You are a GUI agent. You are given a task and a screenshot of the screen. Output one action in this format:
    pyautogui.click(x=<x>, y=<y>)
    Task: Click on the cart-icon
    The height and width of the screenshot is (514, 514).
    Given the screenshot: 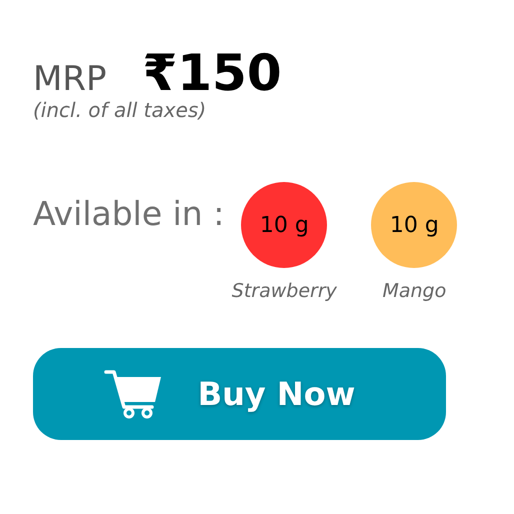 What is the action you would take?
    pyautogui.click(x=133, y=394)
    